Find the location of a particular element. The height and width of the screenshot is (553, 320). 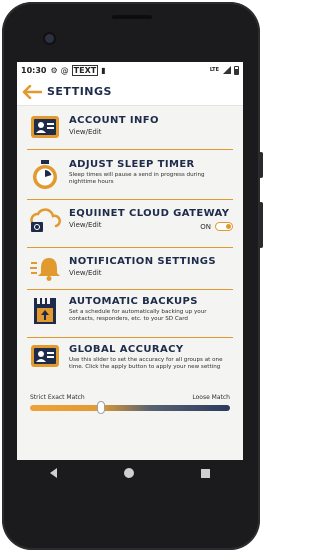

earpiece-speaker is located at coordinates (132, 17).